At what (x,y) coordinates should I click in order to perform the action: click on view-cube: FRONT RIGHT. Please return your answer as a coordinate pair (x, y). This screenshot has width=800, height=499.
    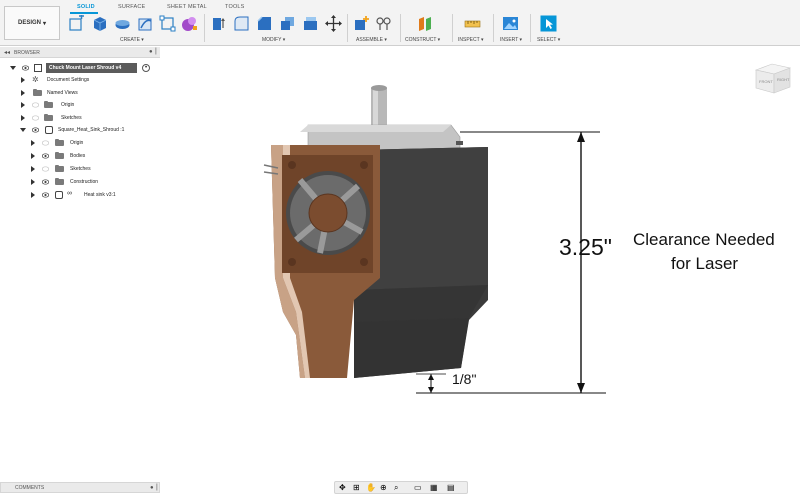
    Looking at the image, I should click on (773, 78).